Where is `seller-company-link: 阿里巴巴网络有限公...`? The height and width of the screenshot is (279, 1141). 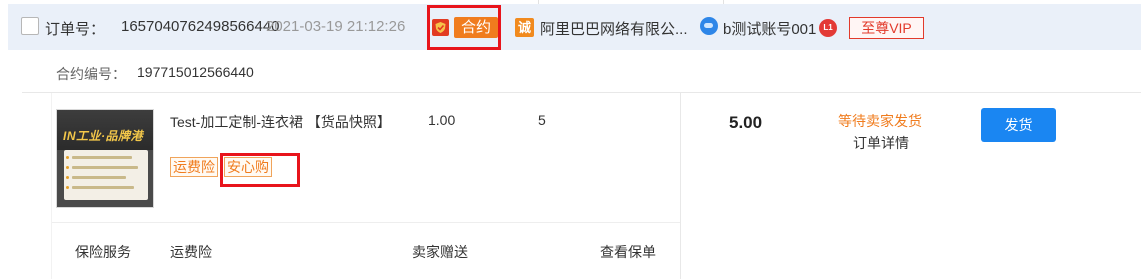
seller-company-link: 阿里巴巴网络有限公... is located at coordinates (614, 28).